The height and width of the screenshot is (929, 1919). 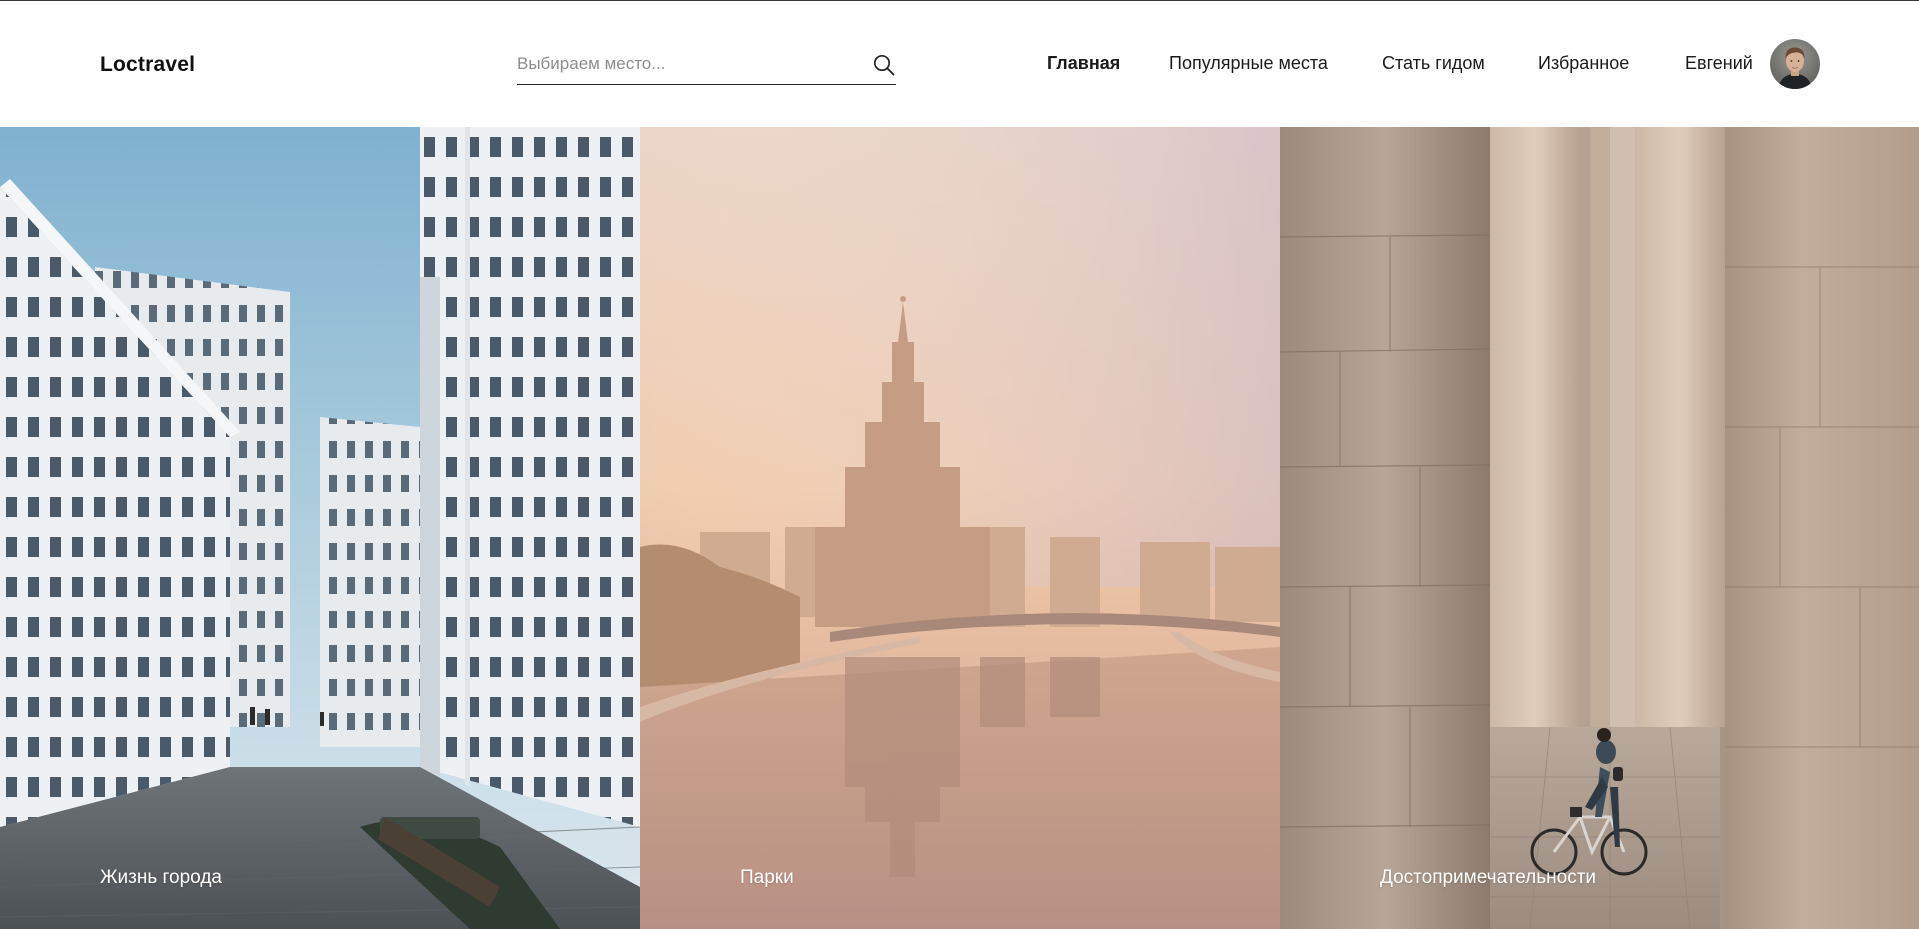 What do you see at coordinates (1795, 64) in the screenshot?
I see `user-avatar` at bounding box center [1795, 64].